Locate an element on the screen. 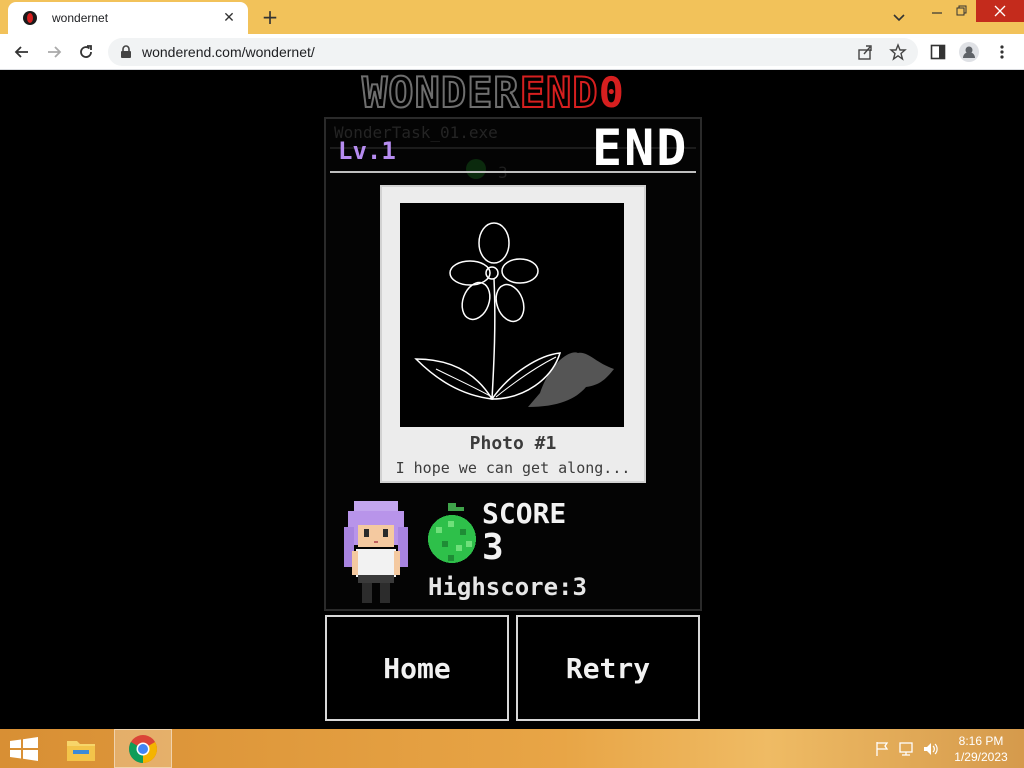  new-tab-button: + is located at coordinates (270, 17).